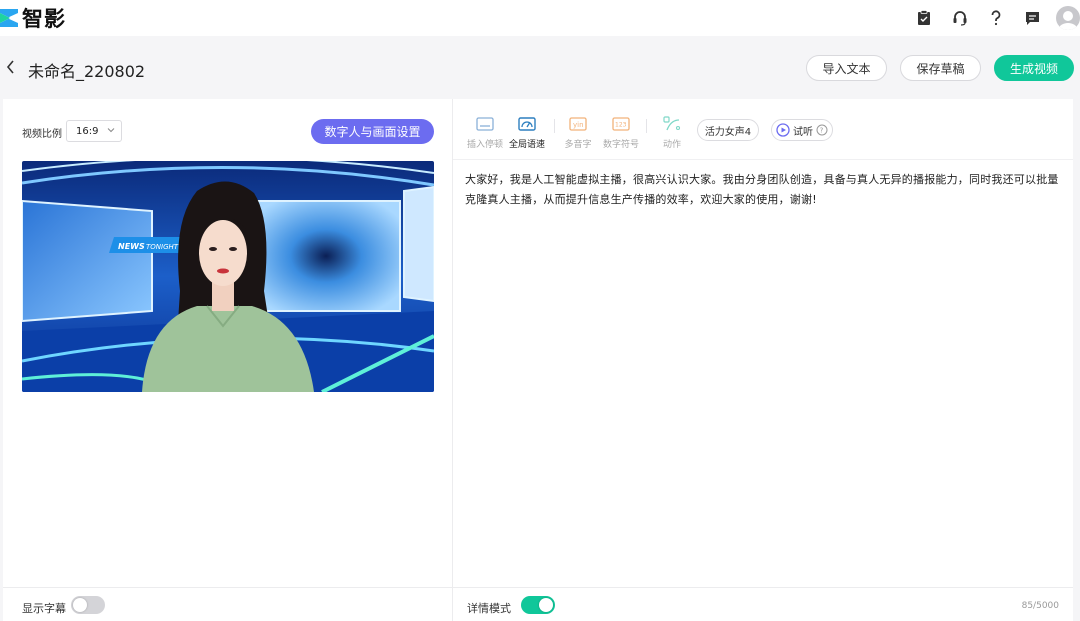 The image size is (1080, 621). Describe the element at coordinates (87, 131) in the screenshot. I see `ratio-value: 16:9` at that location.